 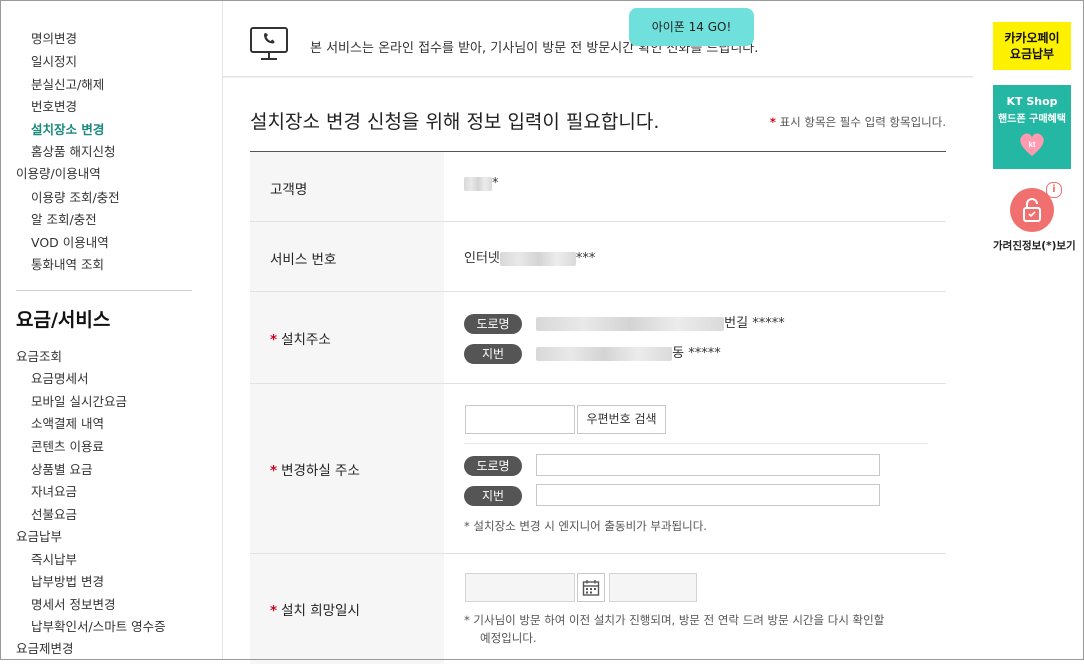 What do you see at coordinates (63, 320) in the screenshot?
I see `sidebar-heading: 요금/서비스` at bounding box center [63, 320].